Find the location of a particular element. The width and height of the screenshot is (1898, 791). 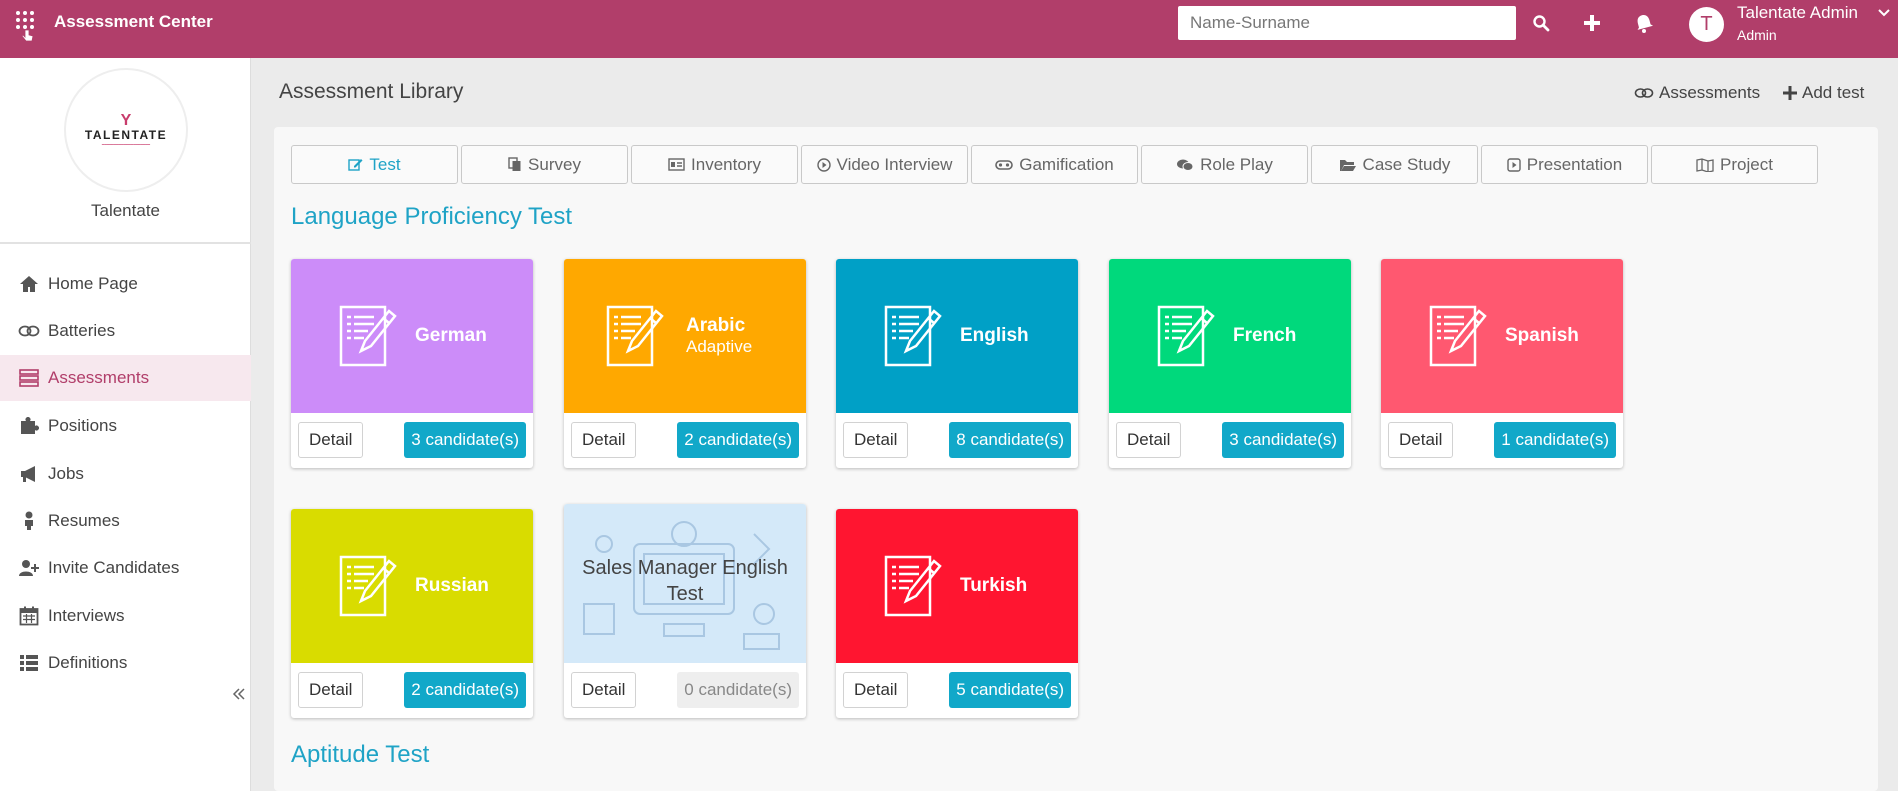

tab-project: Project is located at coordinates (1734, 164).